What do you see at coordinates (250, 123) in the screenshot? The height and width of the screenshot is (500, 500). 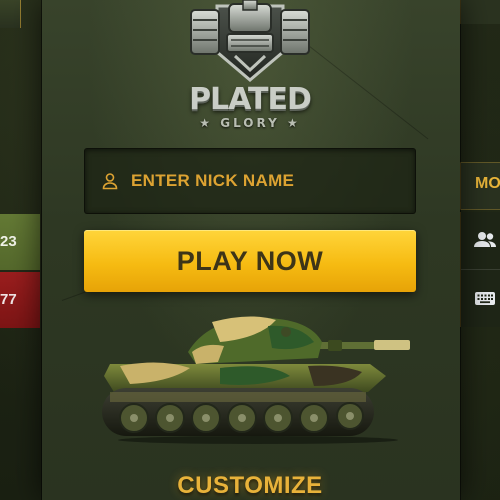 I see `logo-subtitle: ★ GLORY ★` at bounding box center [250, 123].